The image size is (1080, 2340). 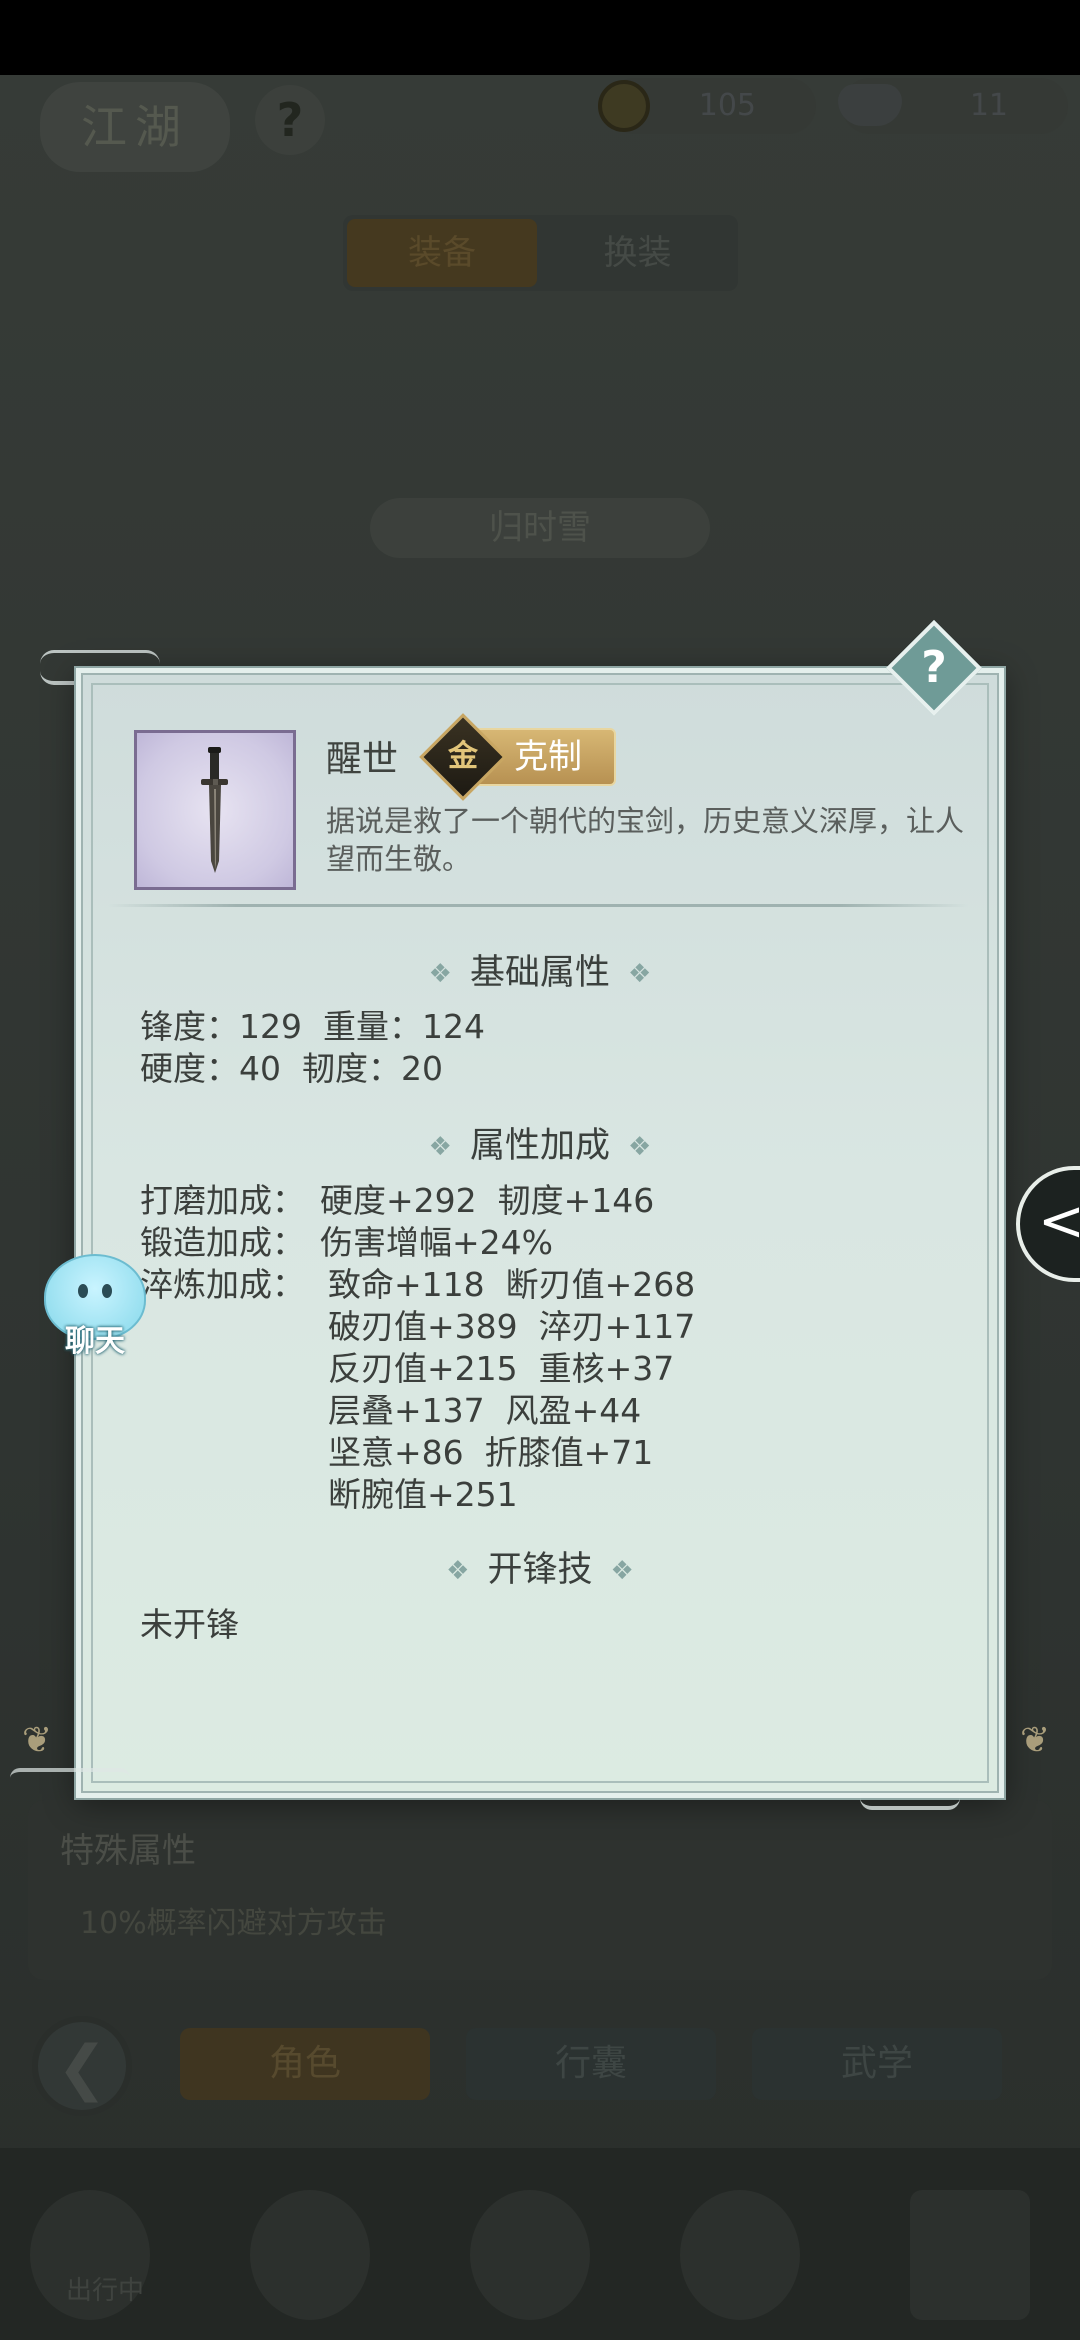 I want to click on divider, so click(x=538, y=905).